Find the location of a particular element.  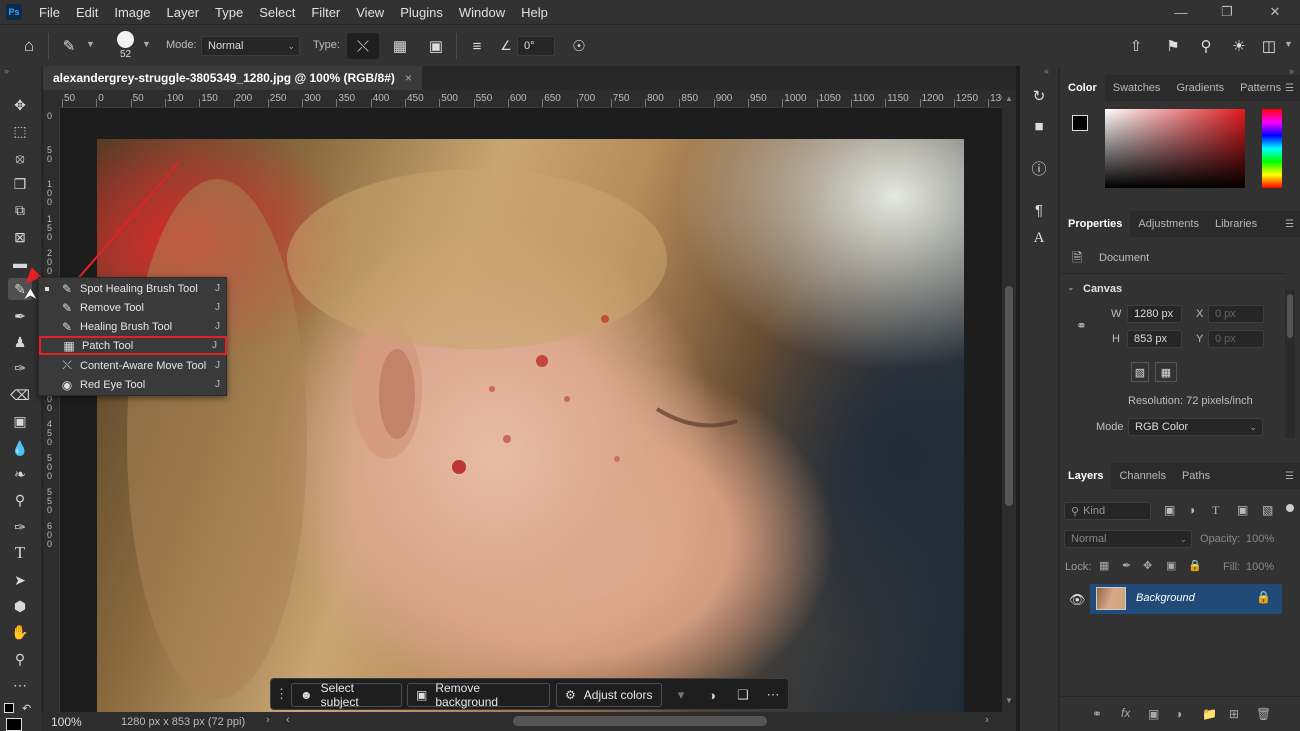

lock-artboard-icon: ▣ is located at coordinates (1171, 565).